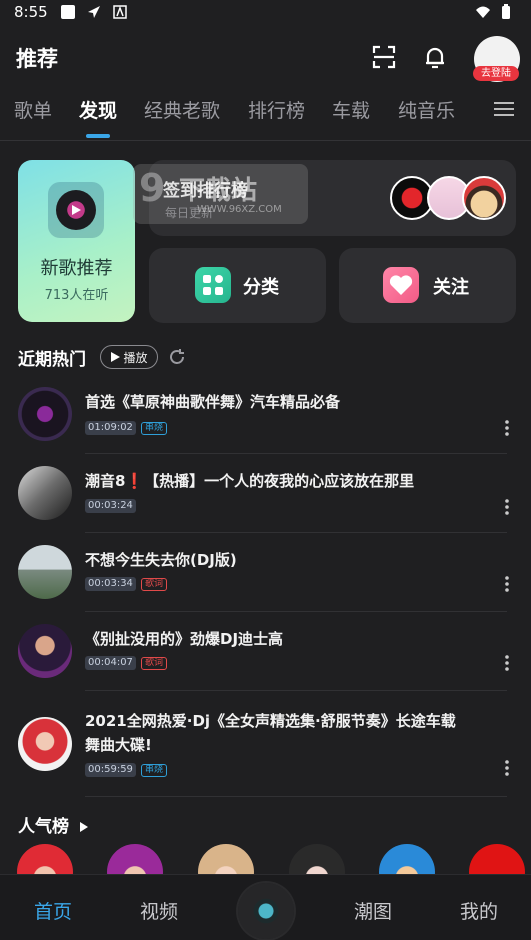 Image resolution: width=531 pixels, height=940 pixels. Describe the element at coordinates (213, 285) in the screenshot. I see `category-icon` at that location.